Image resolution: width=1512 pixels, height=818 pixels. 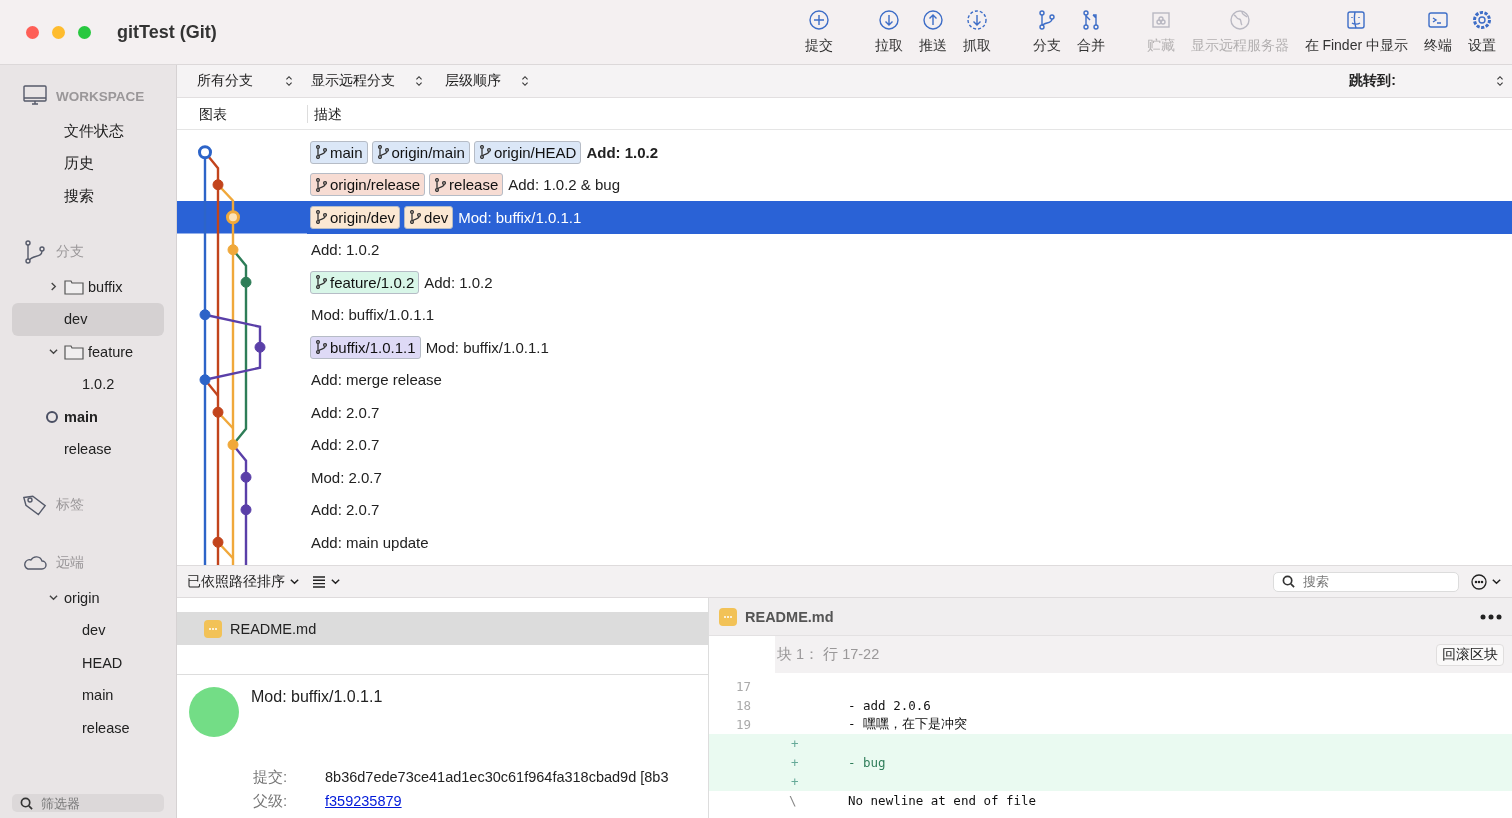 What do you see at coordinates (1160, 20) in the screenshot?
I see `box-icon` at bounding box center [1160, 20].